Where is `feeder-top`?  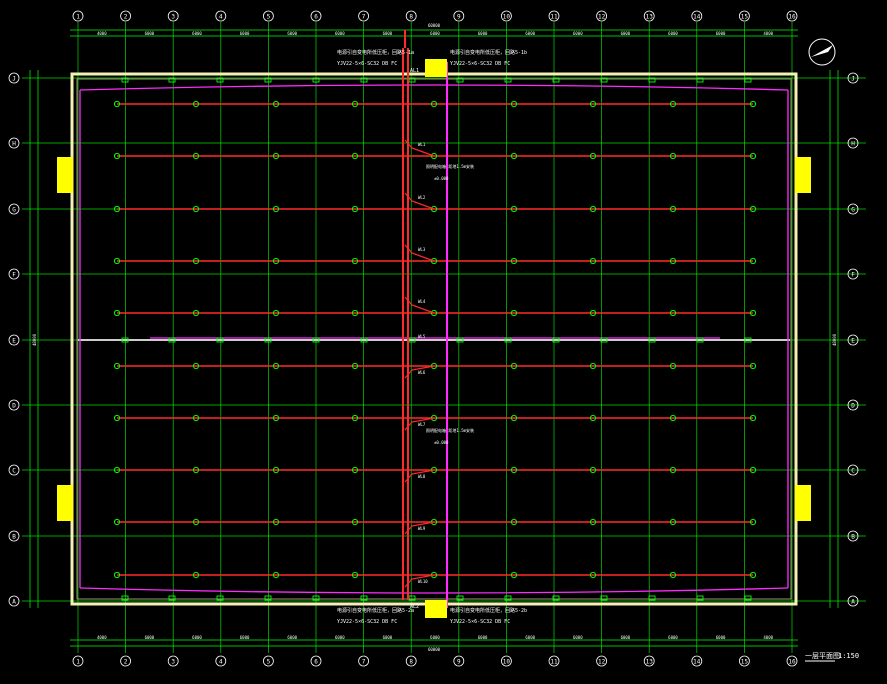
feeder-top is located at coordinates (434, 87).